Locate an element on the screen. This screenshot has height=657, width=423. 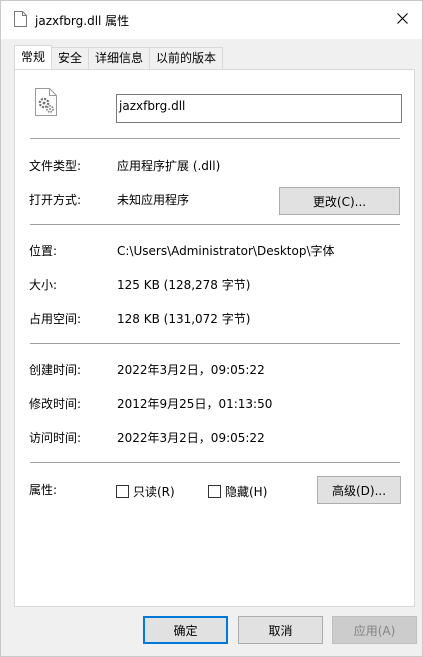
tab-details: 详细信息 is located at coordinates (119, 58).